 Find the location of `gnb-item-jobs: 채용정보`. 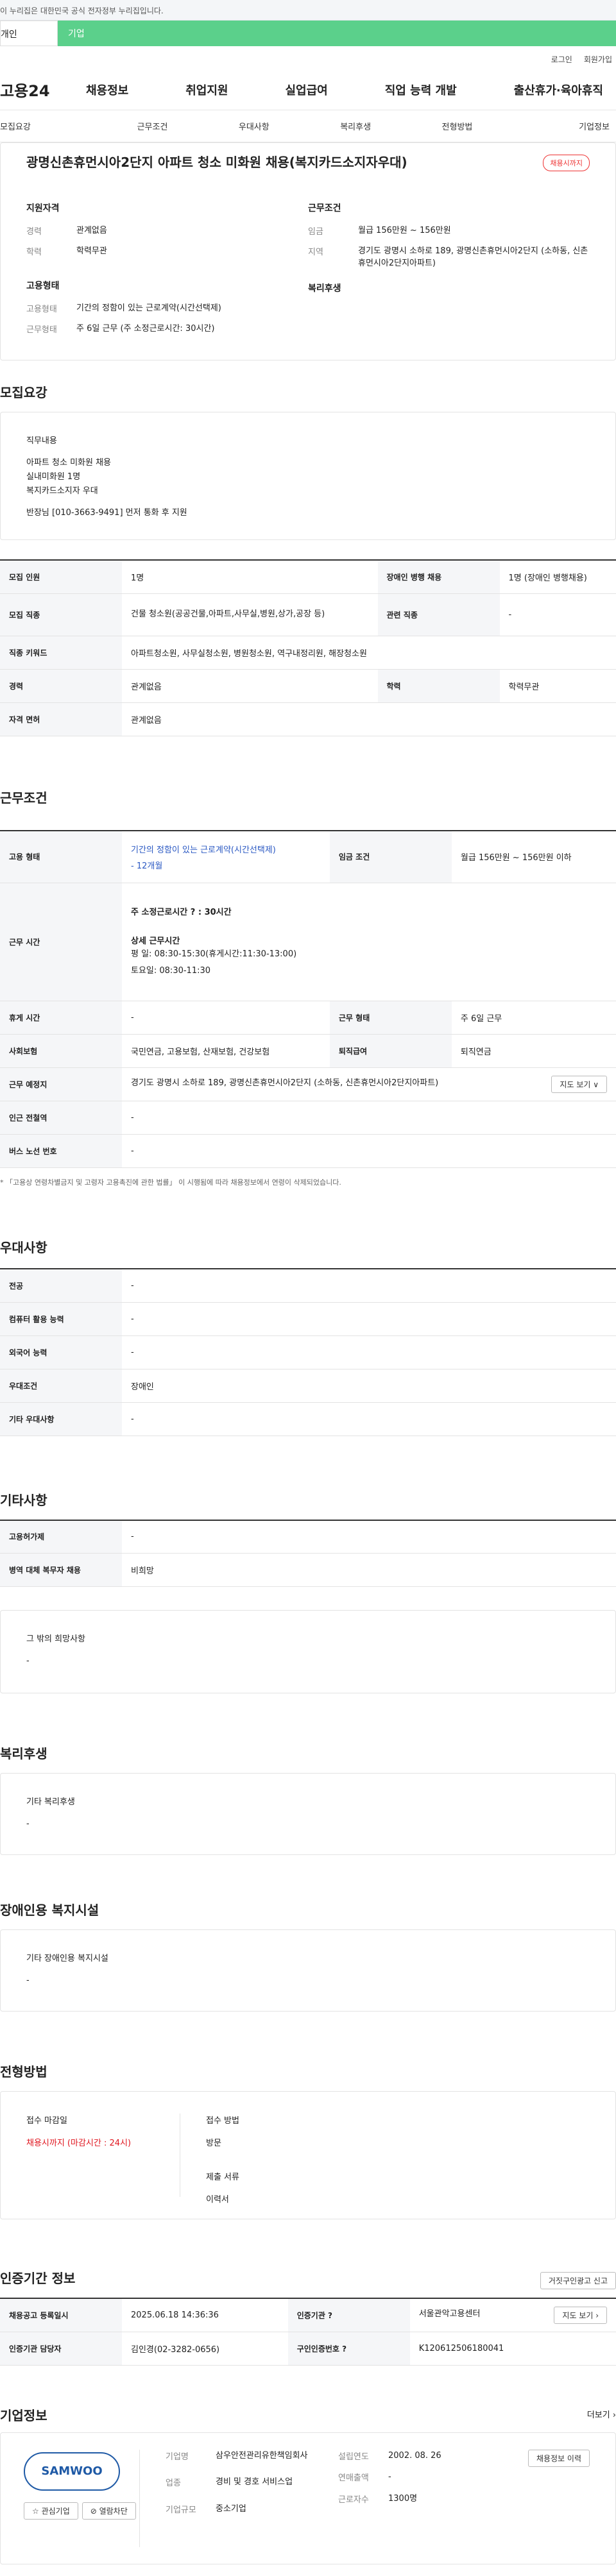

gnb-item-jobs: 채용정보 is located at coordinates (107, 89).